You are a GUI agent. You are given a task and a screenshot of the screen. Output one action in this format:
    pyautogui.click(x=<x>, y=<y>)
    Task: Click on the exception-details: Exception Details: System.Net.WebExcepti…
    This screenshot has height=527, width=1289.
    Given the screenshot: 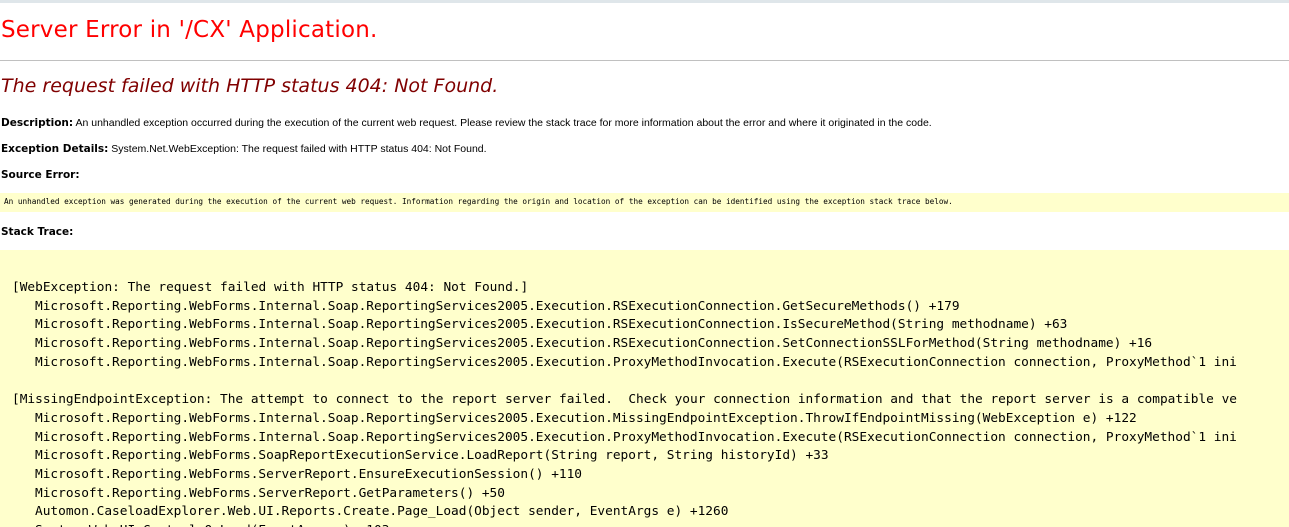 What is the action you would take?
    pyautogui.click(x=244, y=149)
    